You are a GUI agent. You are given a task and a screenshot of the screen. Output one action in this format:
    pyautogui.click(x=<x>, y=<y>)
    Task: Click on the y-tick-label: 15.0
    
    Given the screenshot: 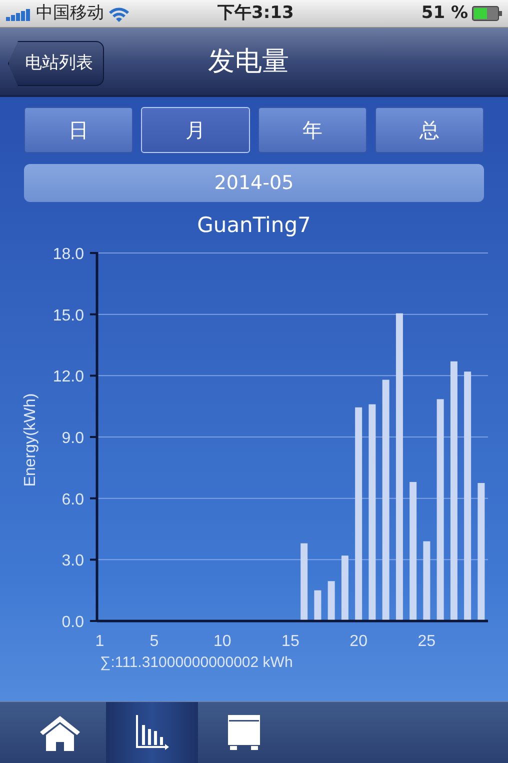 What is the action you would take?
    pyautogui.click(x=68, y=315)
    